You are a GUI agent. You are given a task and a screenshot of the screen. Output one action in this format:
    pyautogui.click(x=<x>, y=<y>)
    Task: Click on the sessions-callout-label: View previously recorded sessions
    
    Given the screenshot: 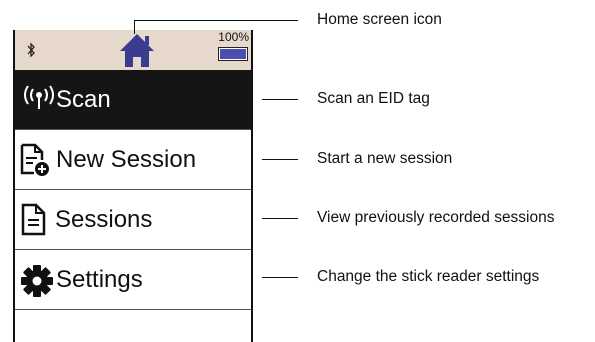 What is the action you would take?
    pyautogui.click(x=436, y=217)
    